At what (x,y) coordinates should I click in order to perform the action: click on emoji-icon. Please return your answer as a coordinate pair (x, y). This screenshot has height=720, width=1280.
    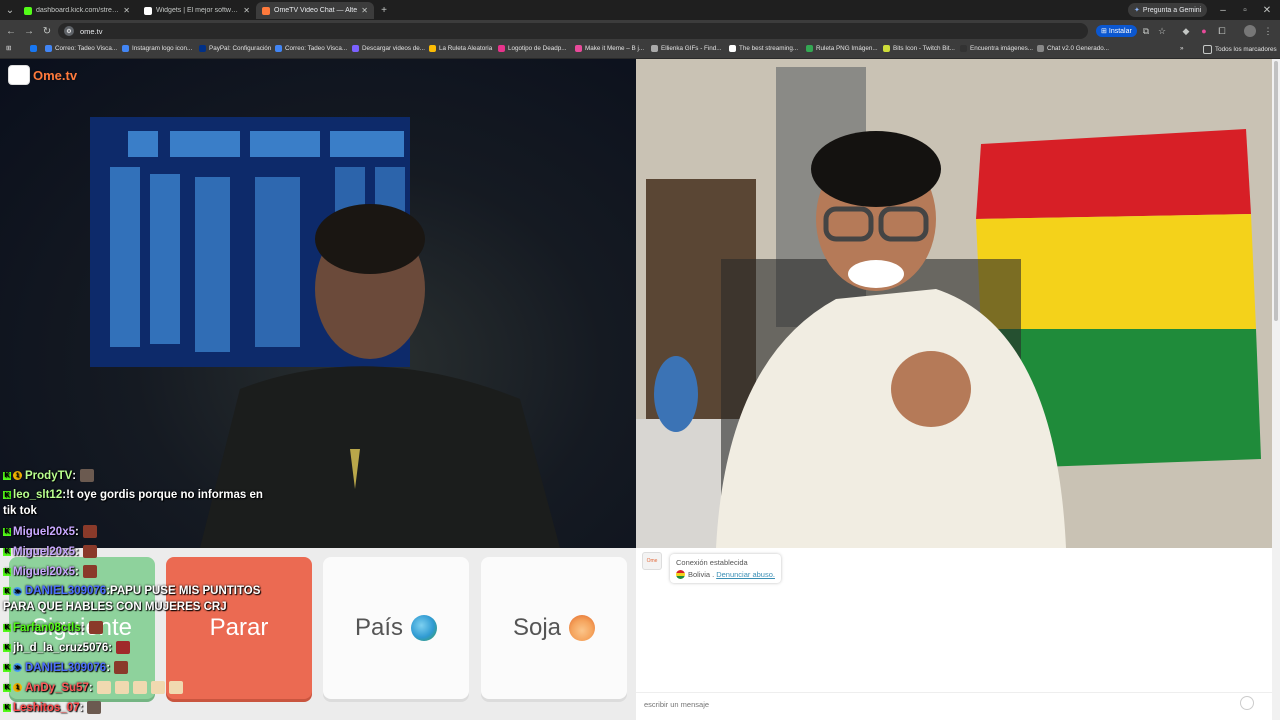
    Looking at the image, I should click on (1247, 703).